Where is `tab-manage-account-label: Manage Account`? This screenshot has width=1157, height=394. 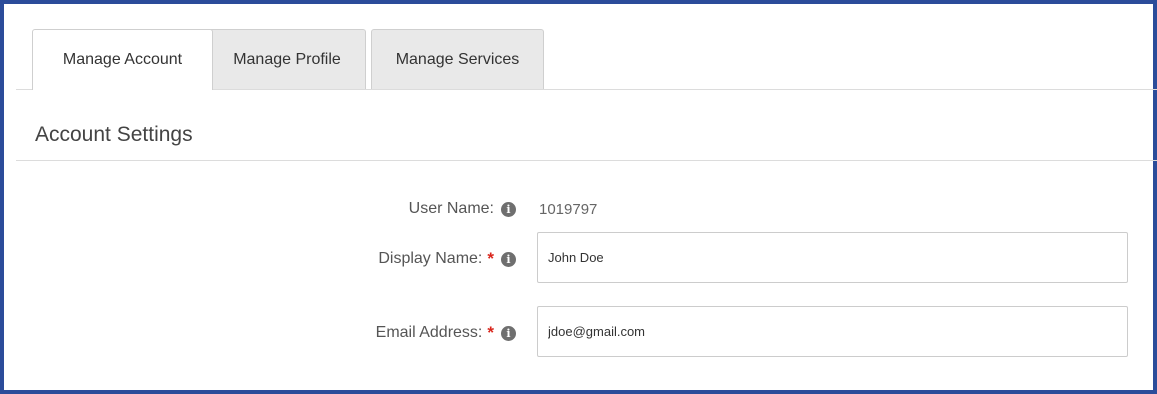
tab-manage-account-label: Manage Account is located at coordinates (122, 59).